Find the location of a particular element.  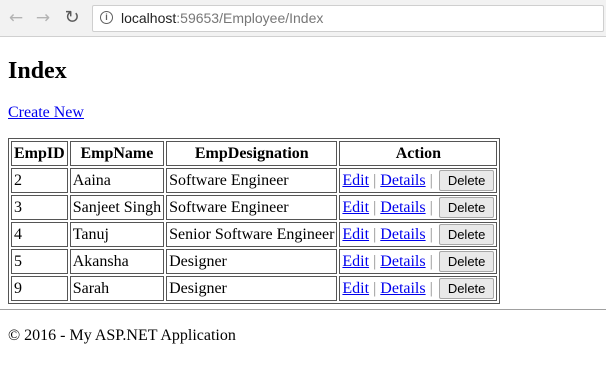

cell-empname: Sanjeet Singh is located at coordinates (117, 207).